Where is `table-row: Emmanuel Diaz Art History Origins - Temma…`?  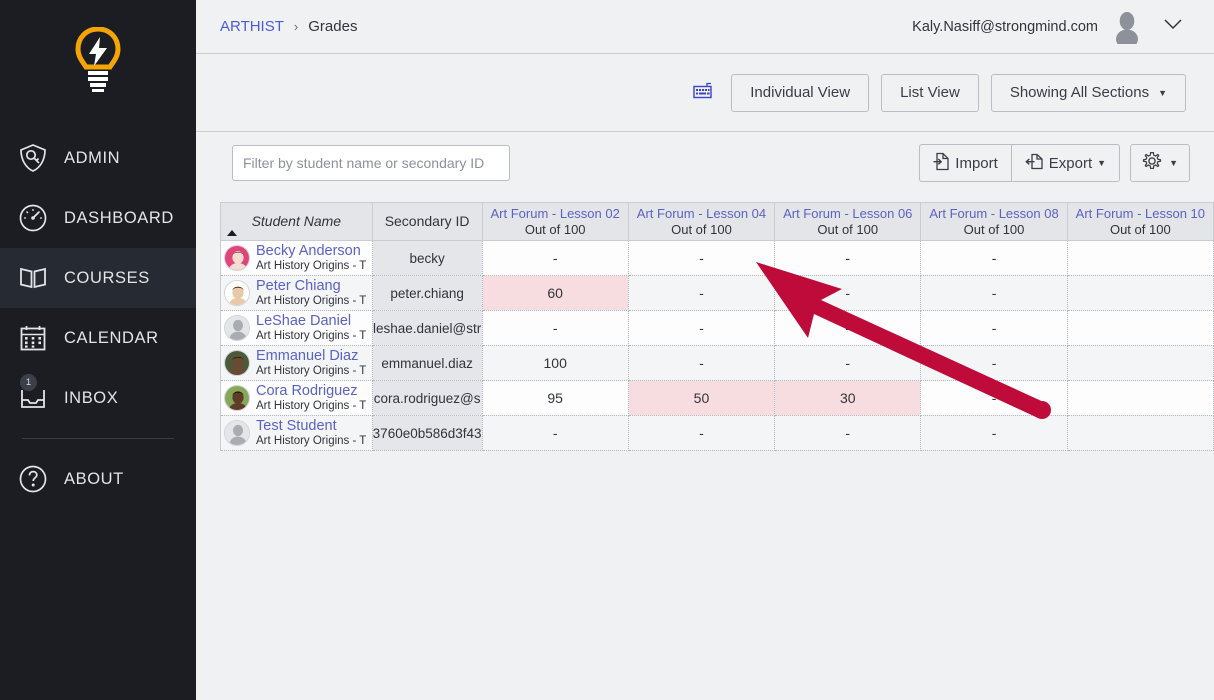
table-row: Emmanuel Diaz Art History Origins - Temma… is located at coordinates (717, 363).